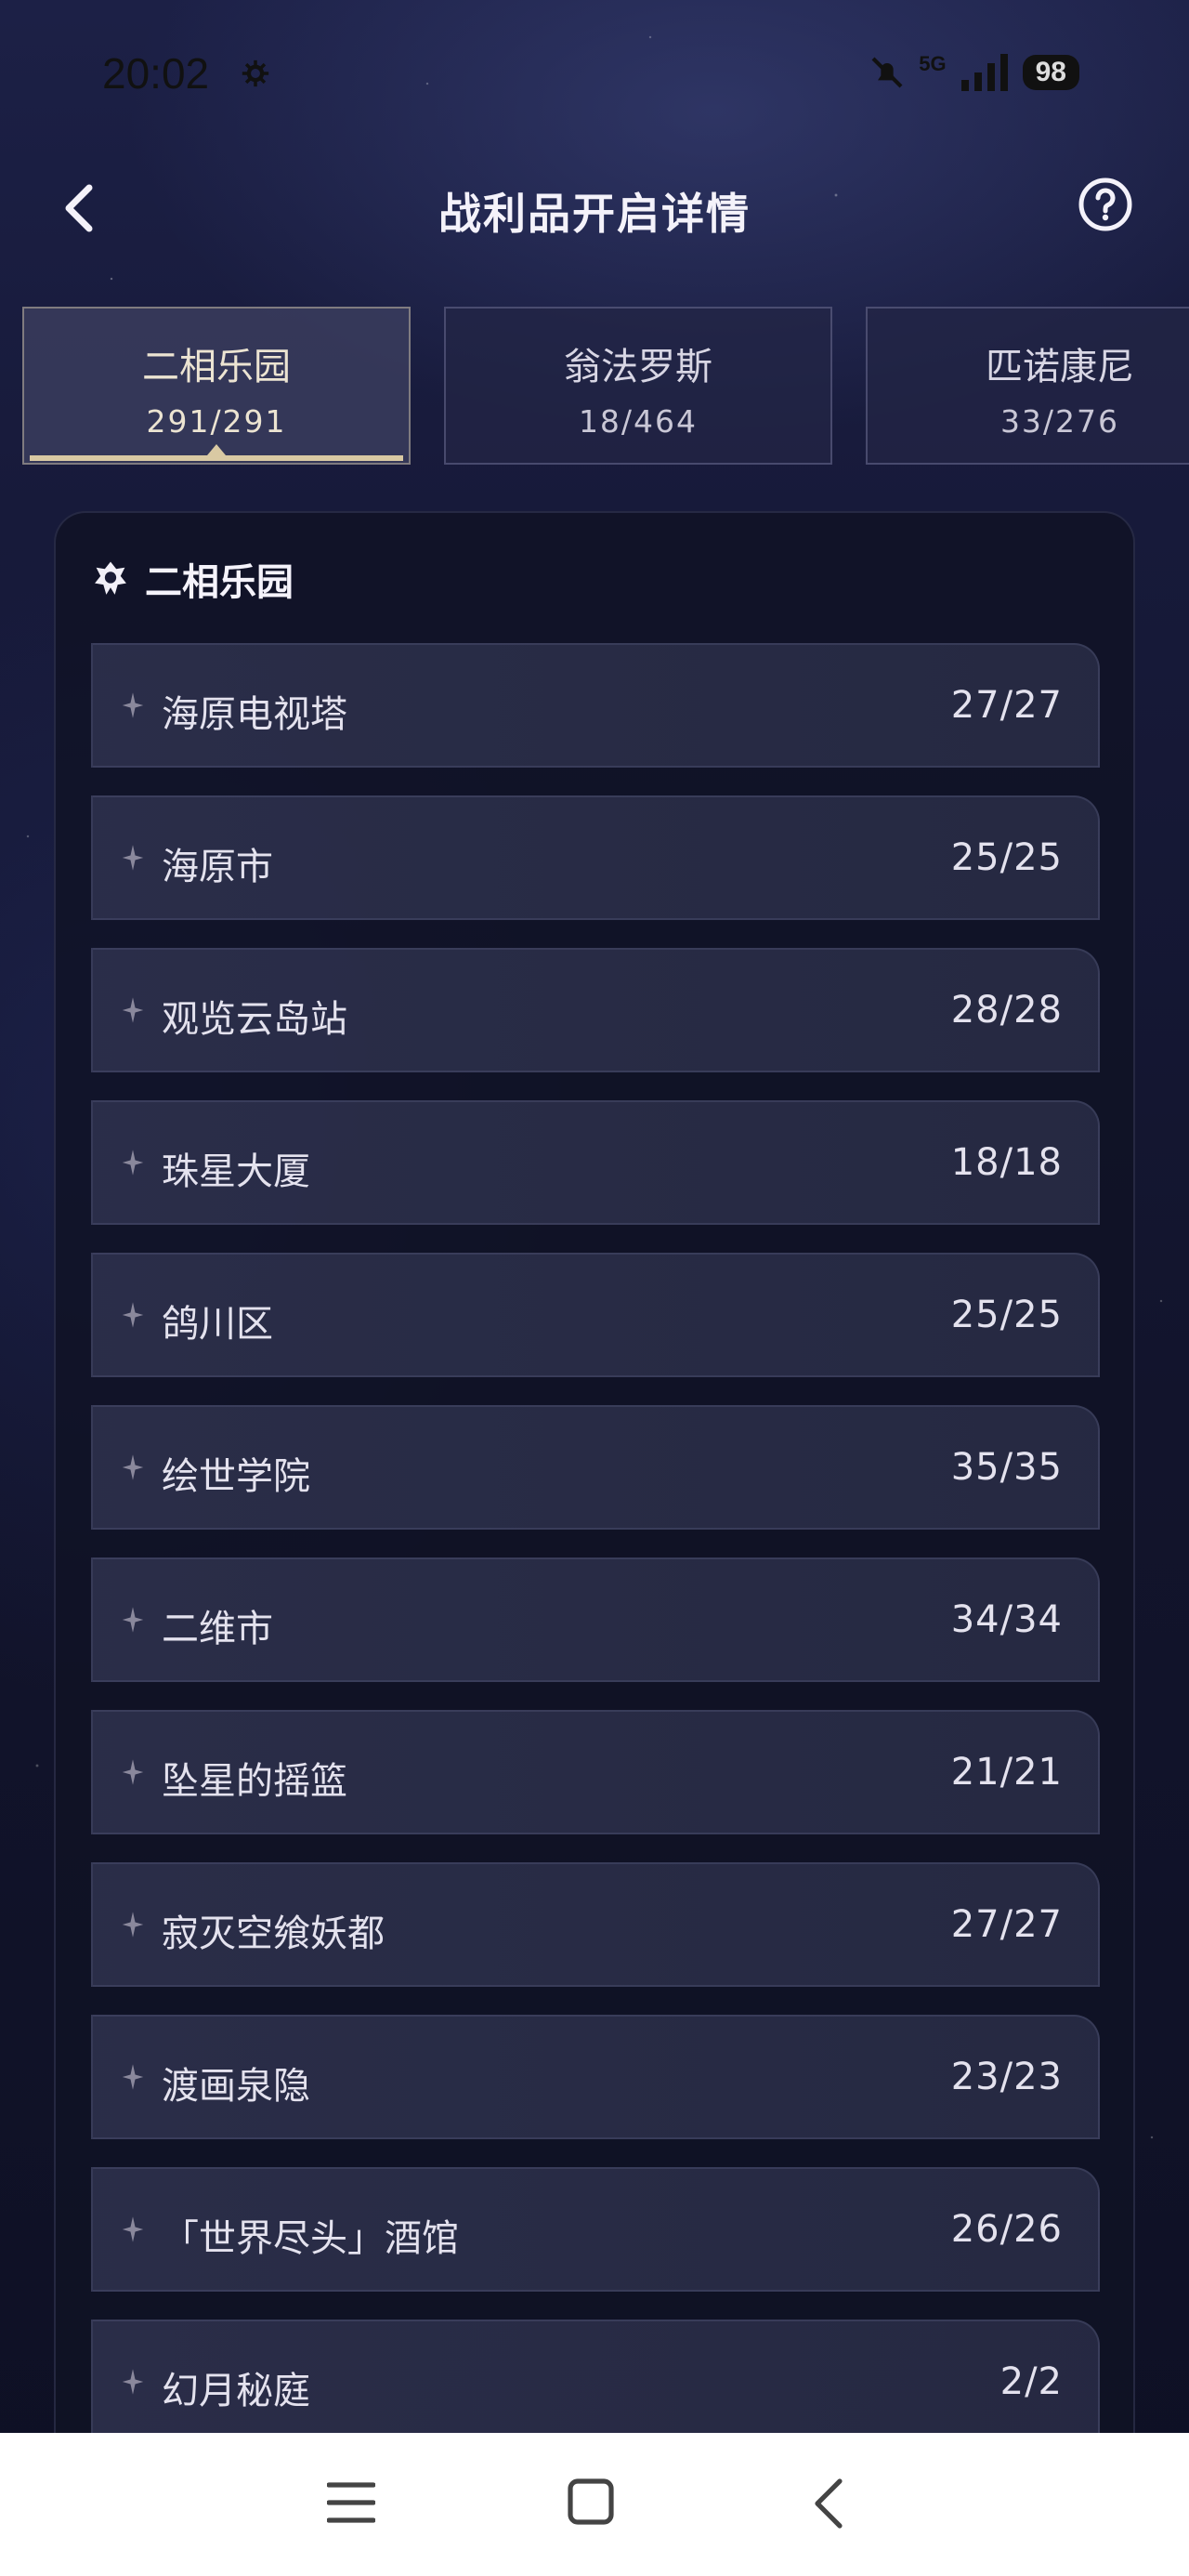 This screenshot has width=1189, height=2576. I want to click on menu-icon, so click(351, 2502).